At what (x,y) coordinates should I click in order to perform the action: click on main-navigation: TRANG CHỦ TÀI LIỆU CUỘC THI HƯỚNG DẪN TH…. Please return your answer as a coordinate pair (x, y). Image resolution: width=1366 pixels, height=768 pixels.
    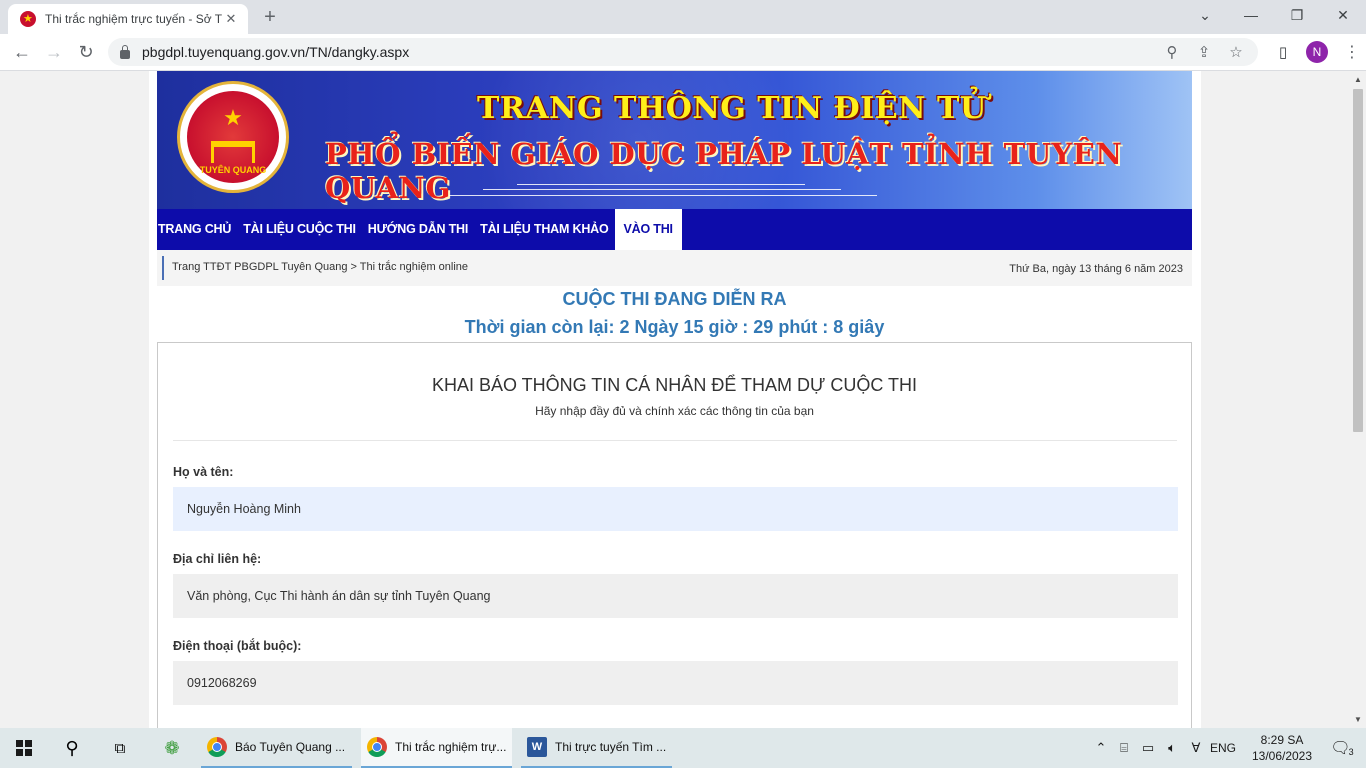
    Looking at the image, I should click on (674, 229).